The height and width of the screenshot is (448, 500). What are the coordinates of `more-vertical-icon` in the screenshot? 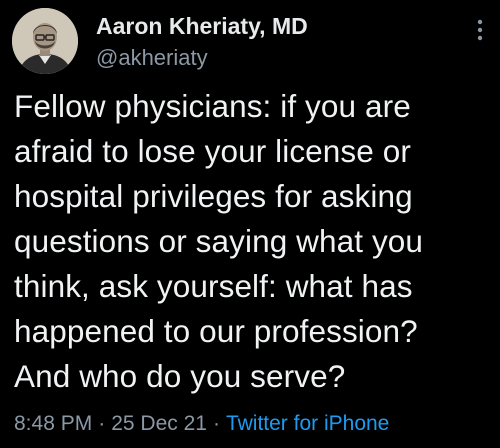 It's located at (480, 30).